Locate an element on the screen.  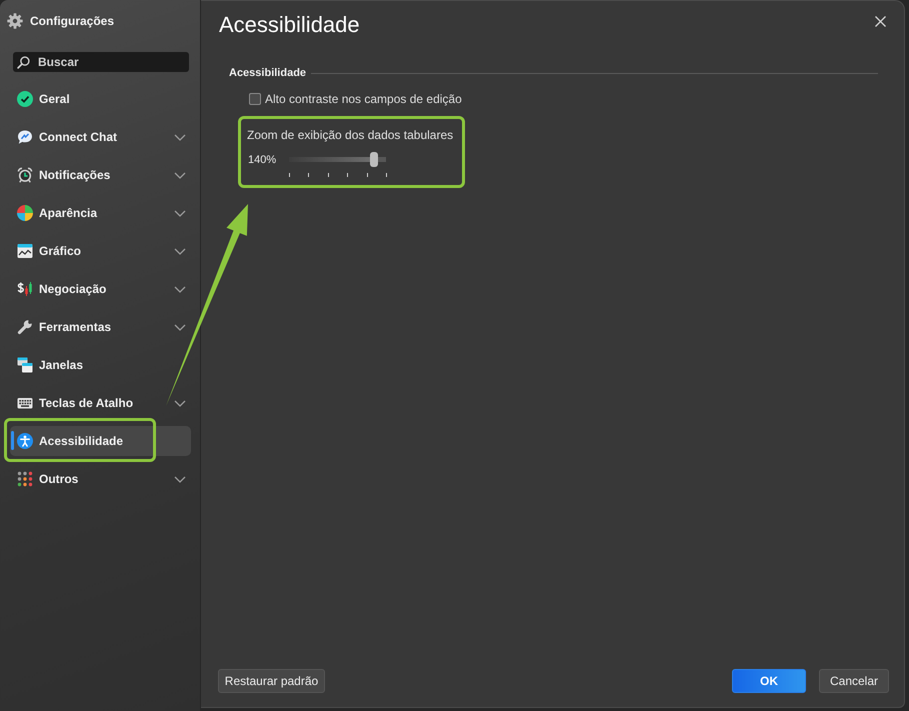
slider-thumb is located at coordinates (374, 159).